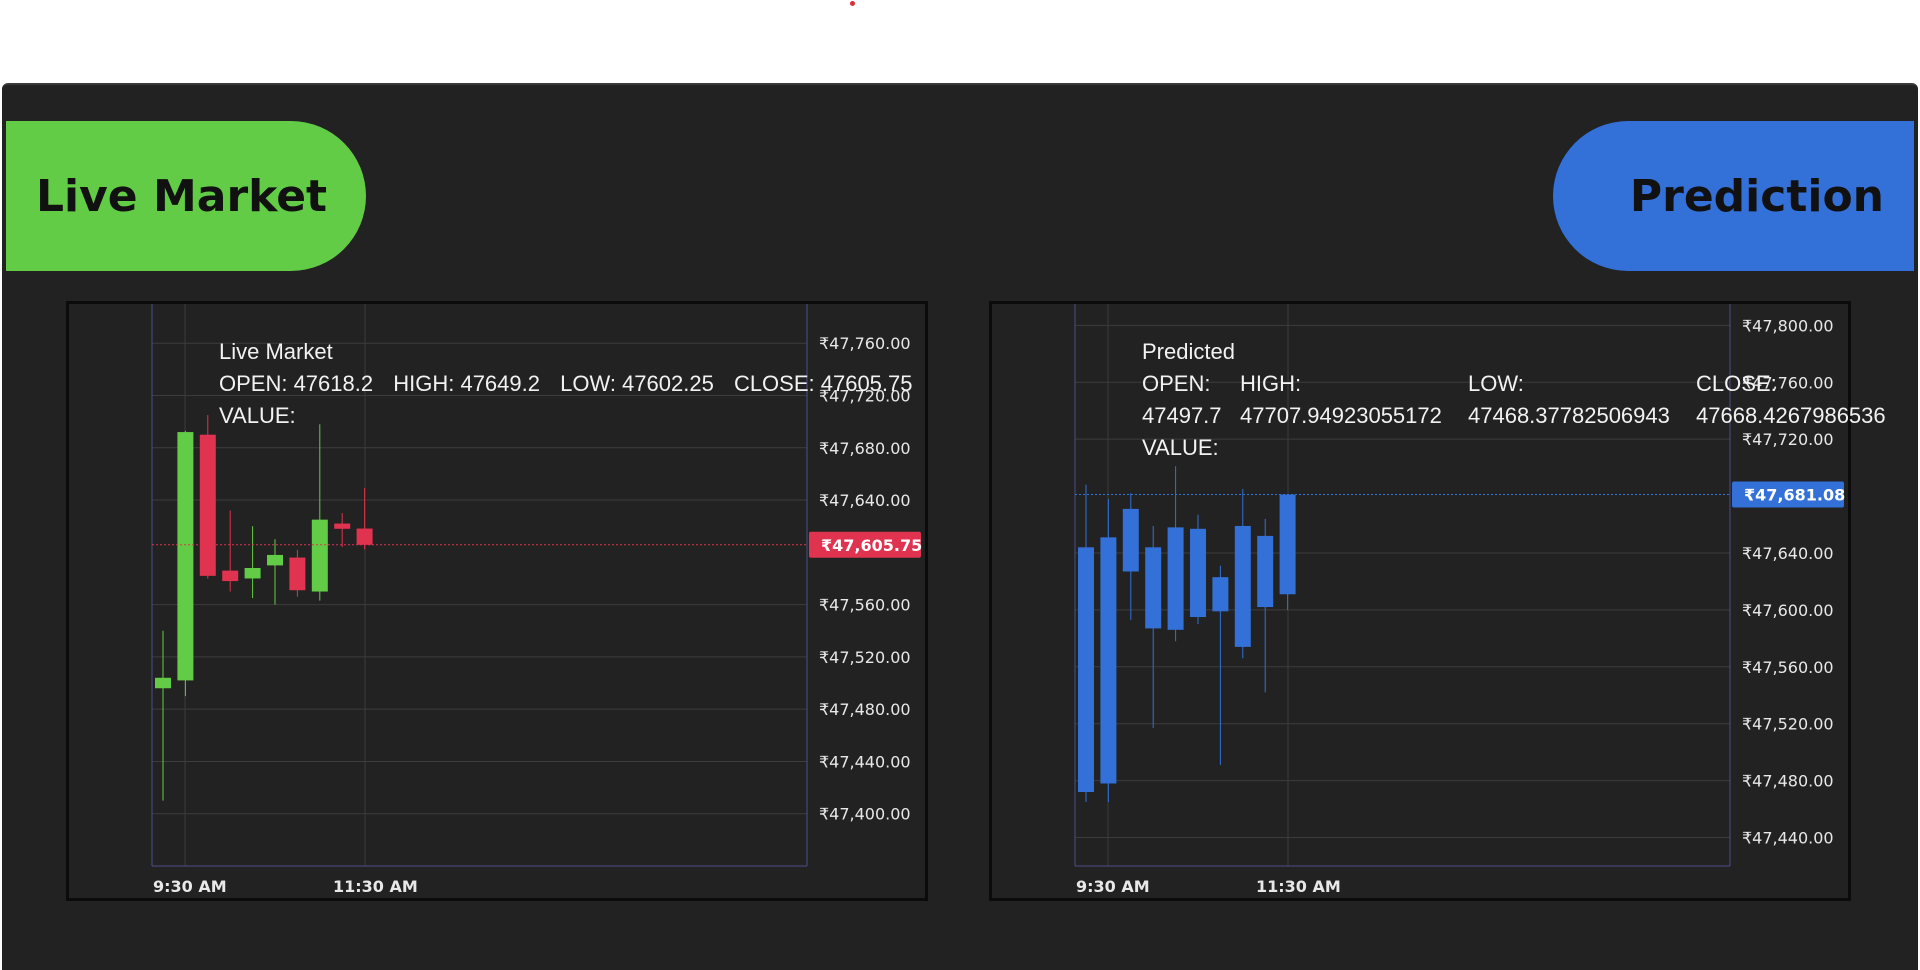 Image resolution: width=1920 pixels, height=970 pixels. I want to click on prediction-tab: Prediction, so click(1733, 196).